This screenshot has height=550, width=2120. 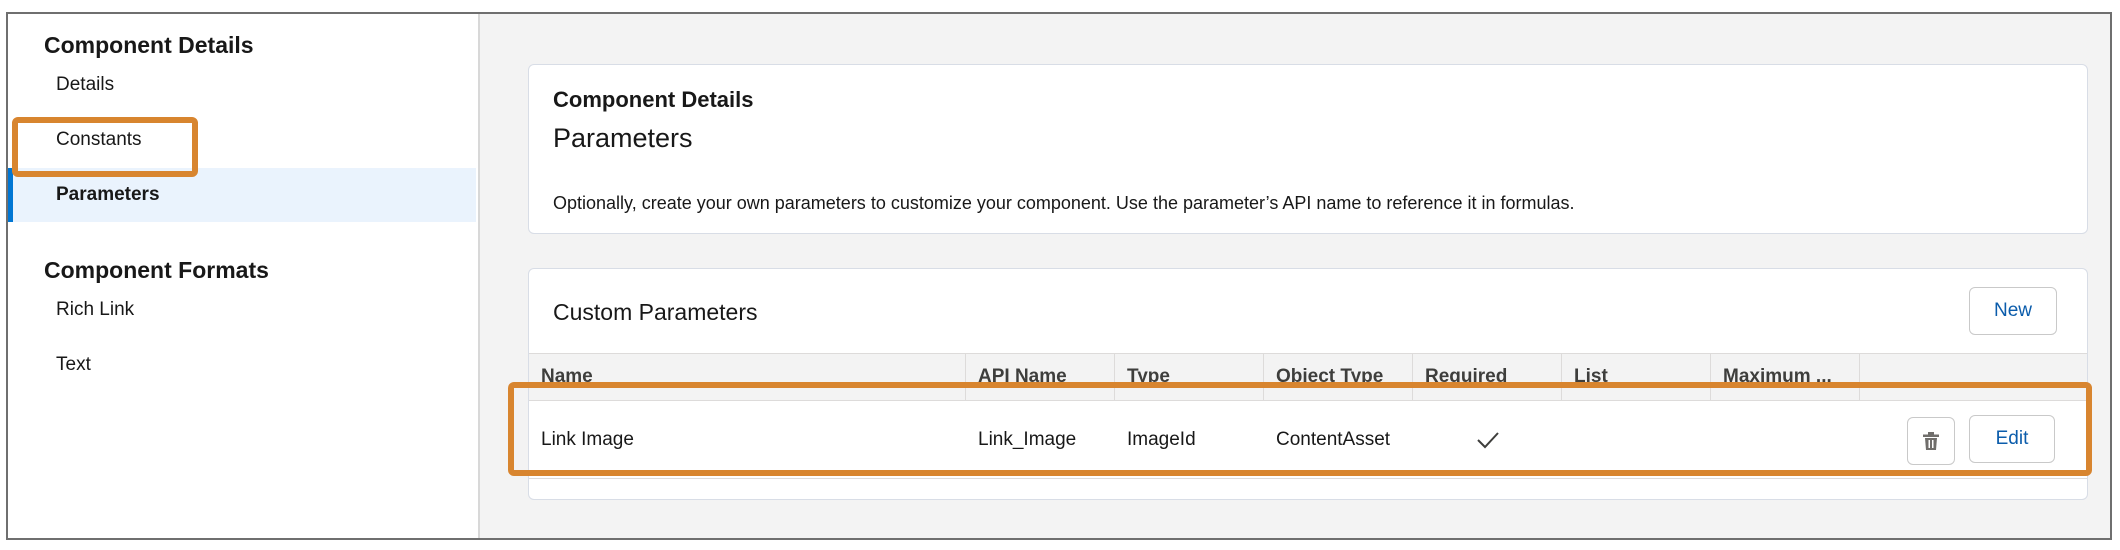 I want to click on column-header-name: Name, so click(x=747, y=377).